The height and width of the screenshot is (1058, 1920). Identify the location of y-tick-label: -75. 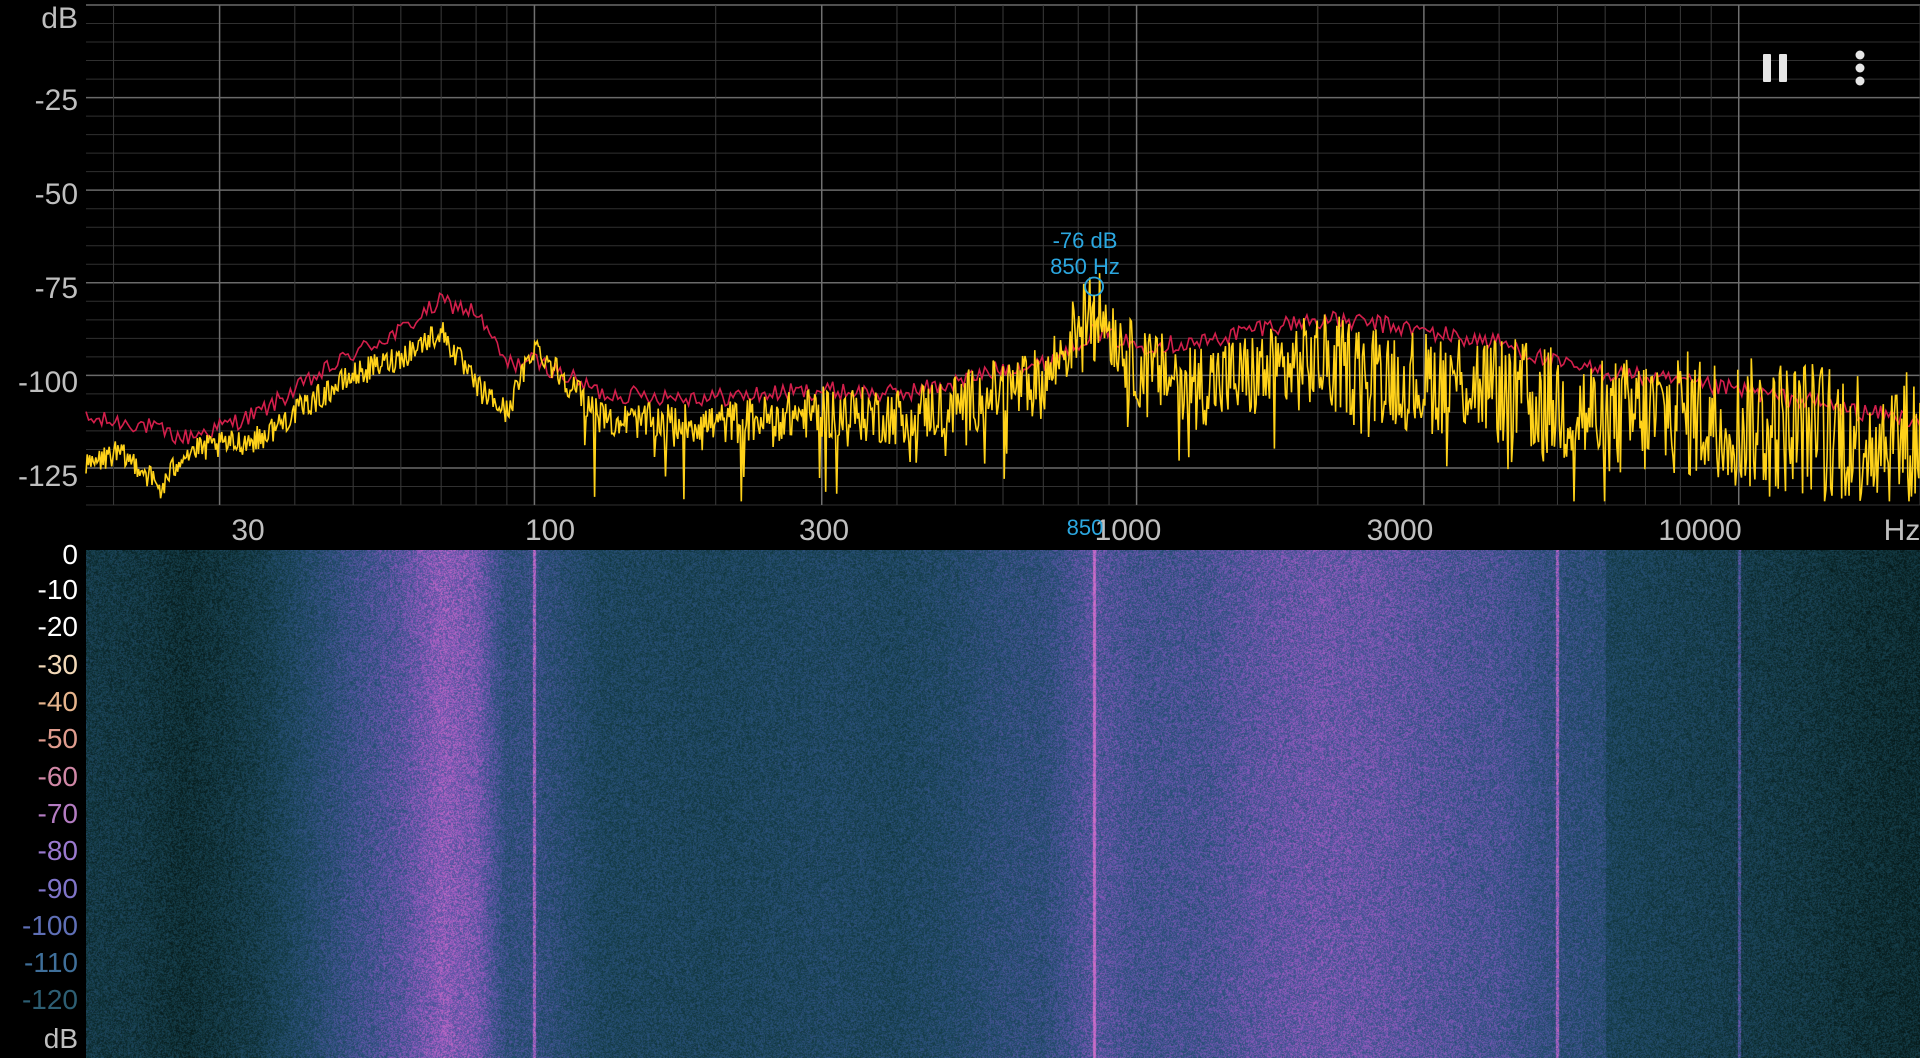
(56, 288).